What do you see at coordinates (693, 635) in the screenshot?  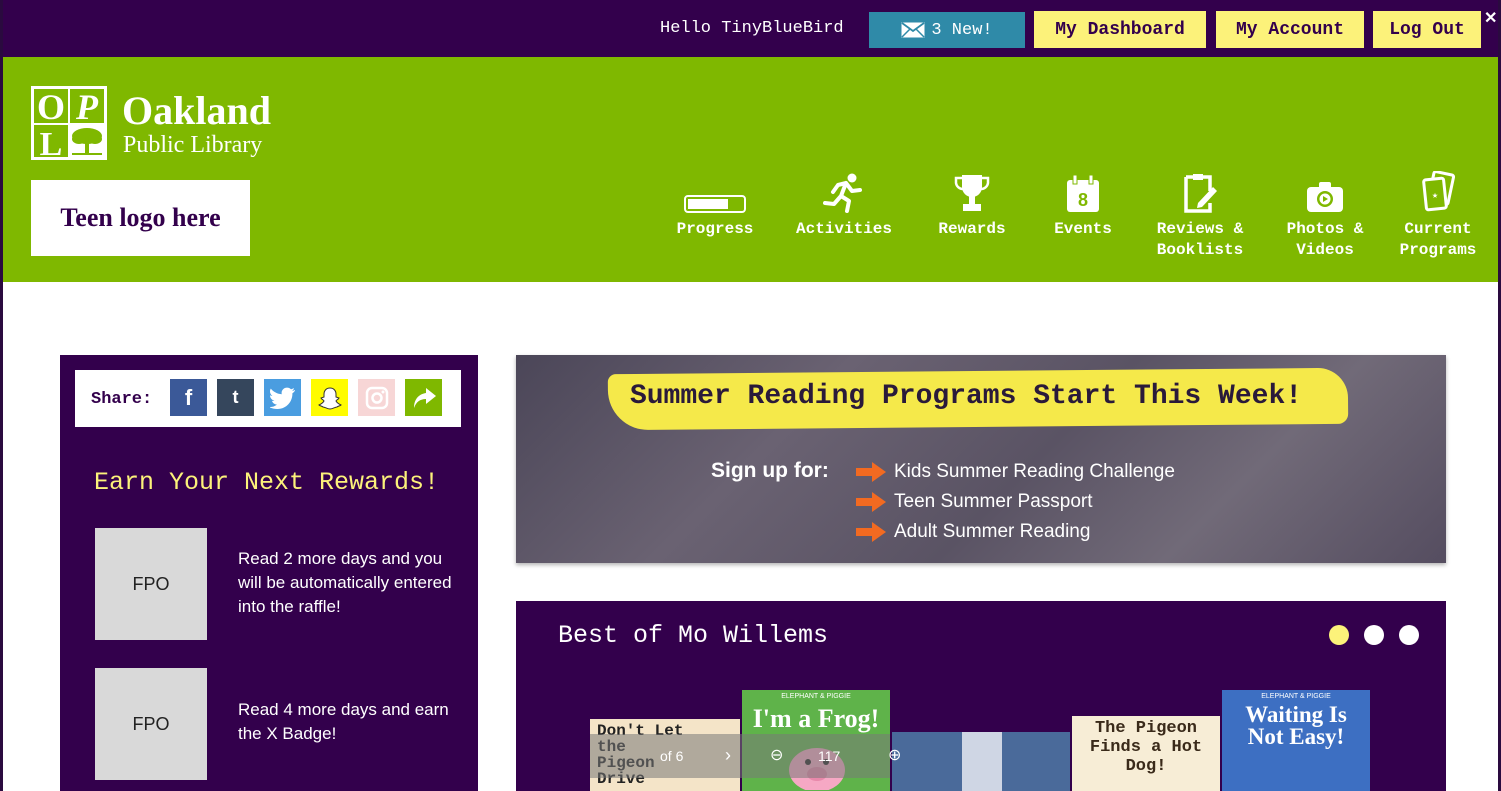 I see `carousel-title: Best of Mo Willems` at bounding box center [693, 635].